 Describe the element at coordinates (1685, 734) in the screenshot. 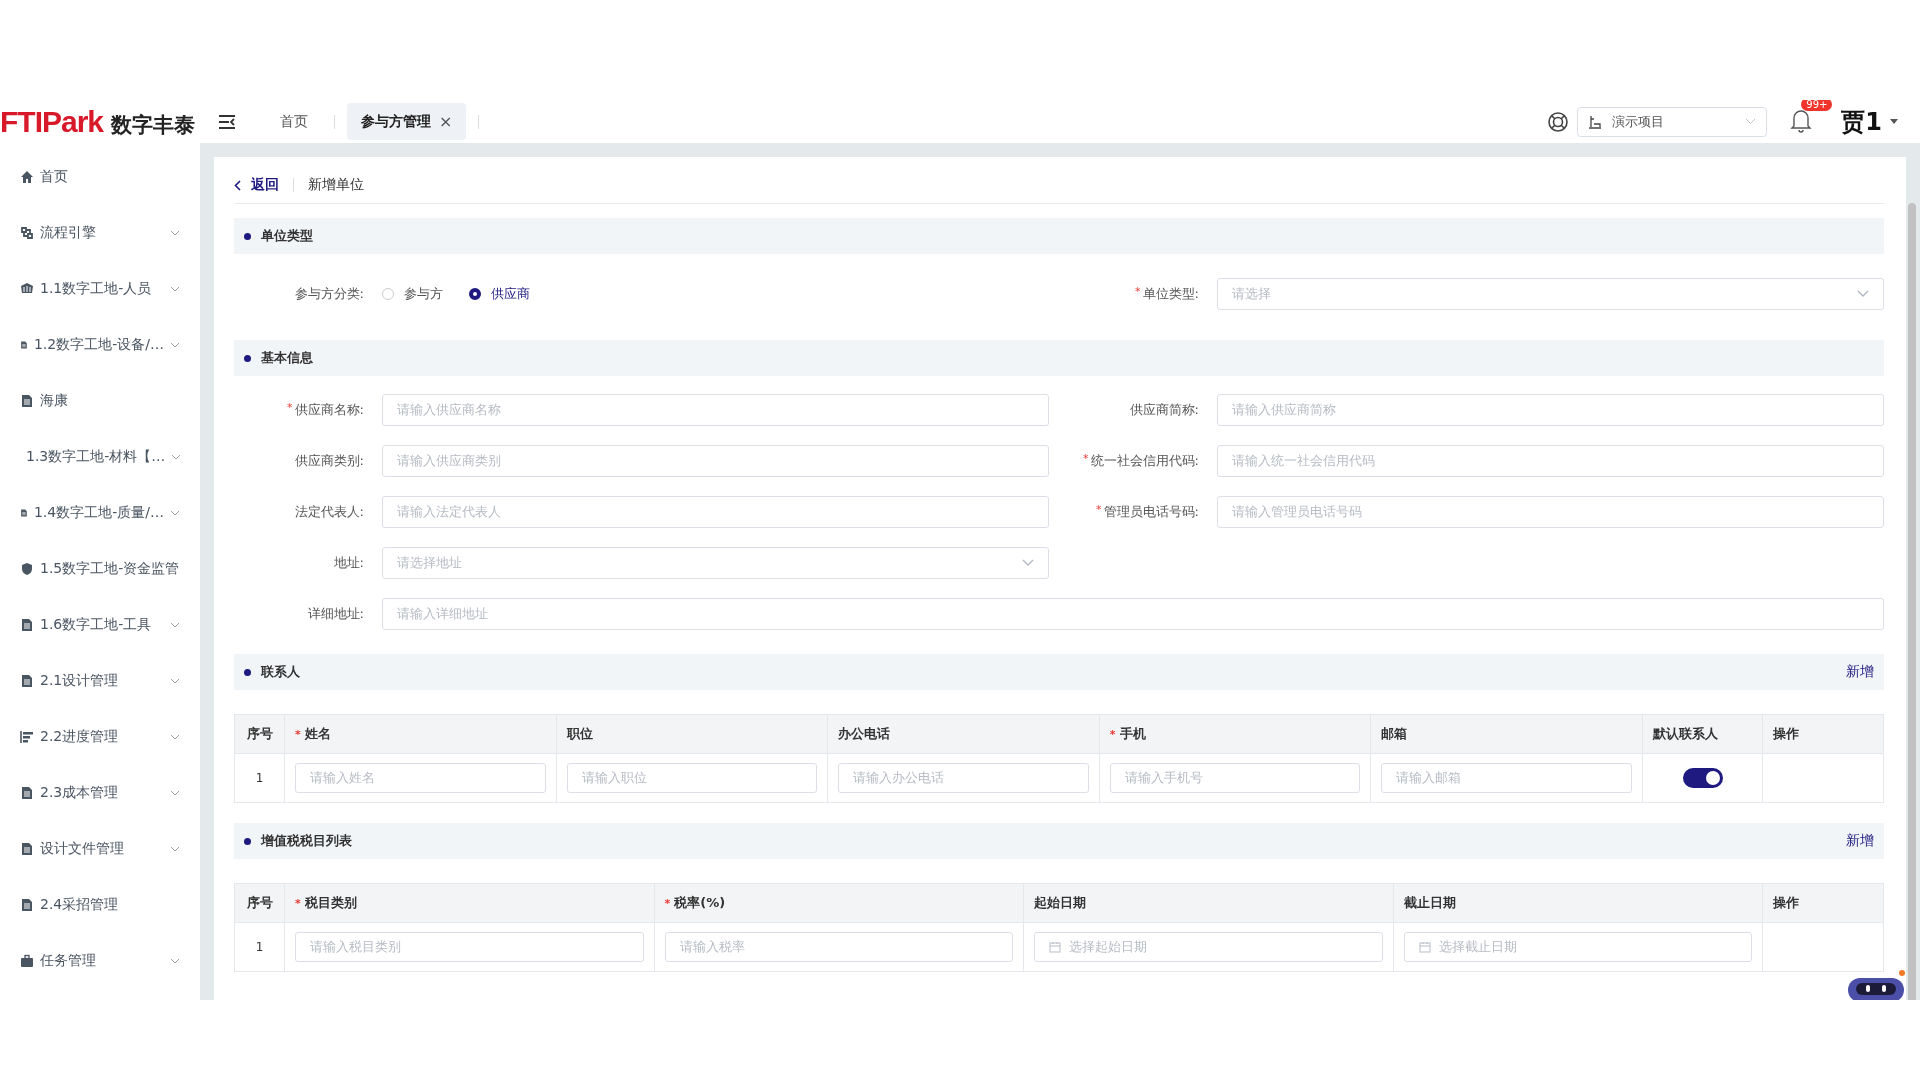

I see `column-header: 默认联系人` at that location.